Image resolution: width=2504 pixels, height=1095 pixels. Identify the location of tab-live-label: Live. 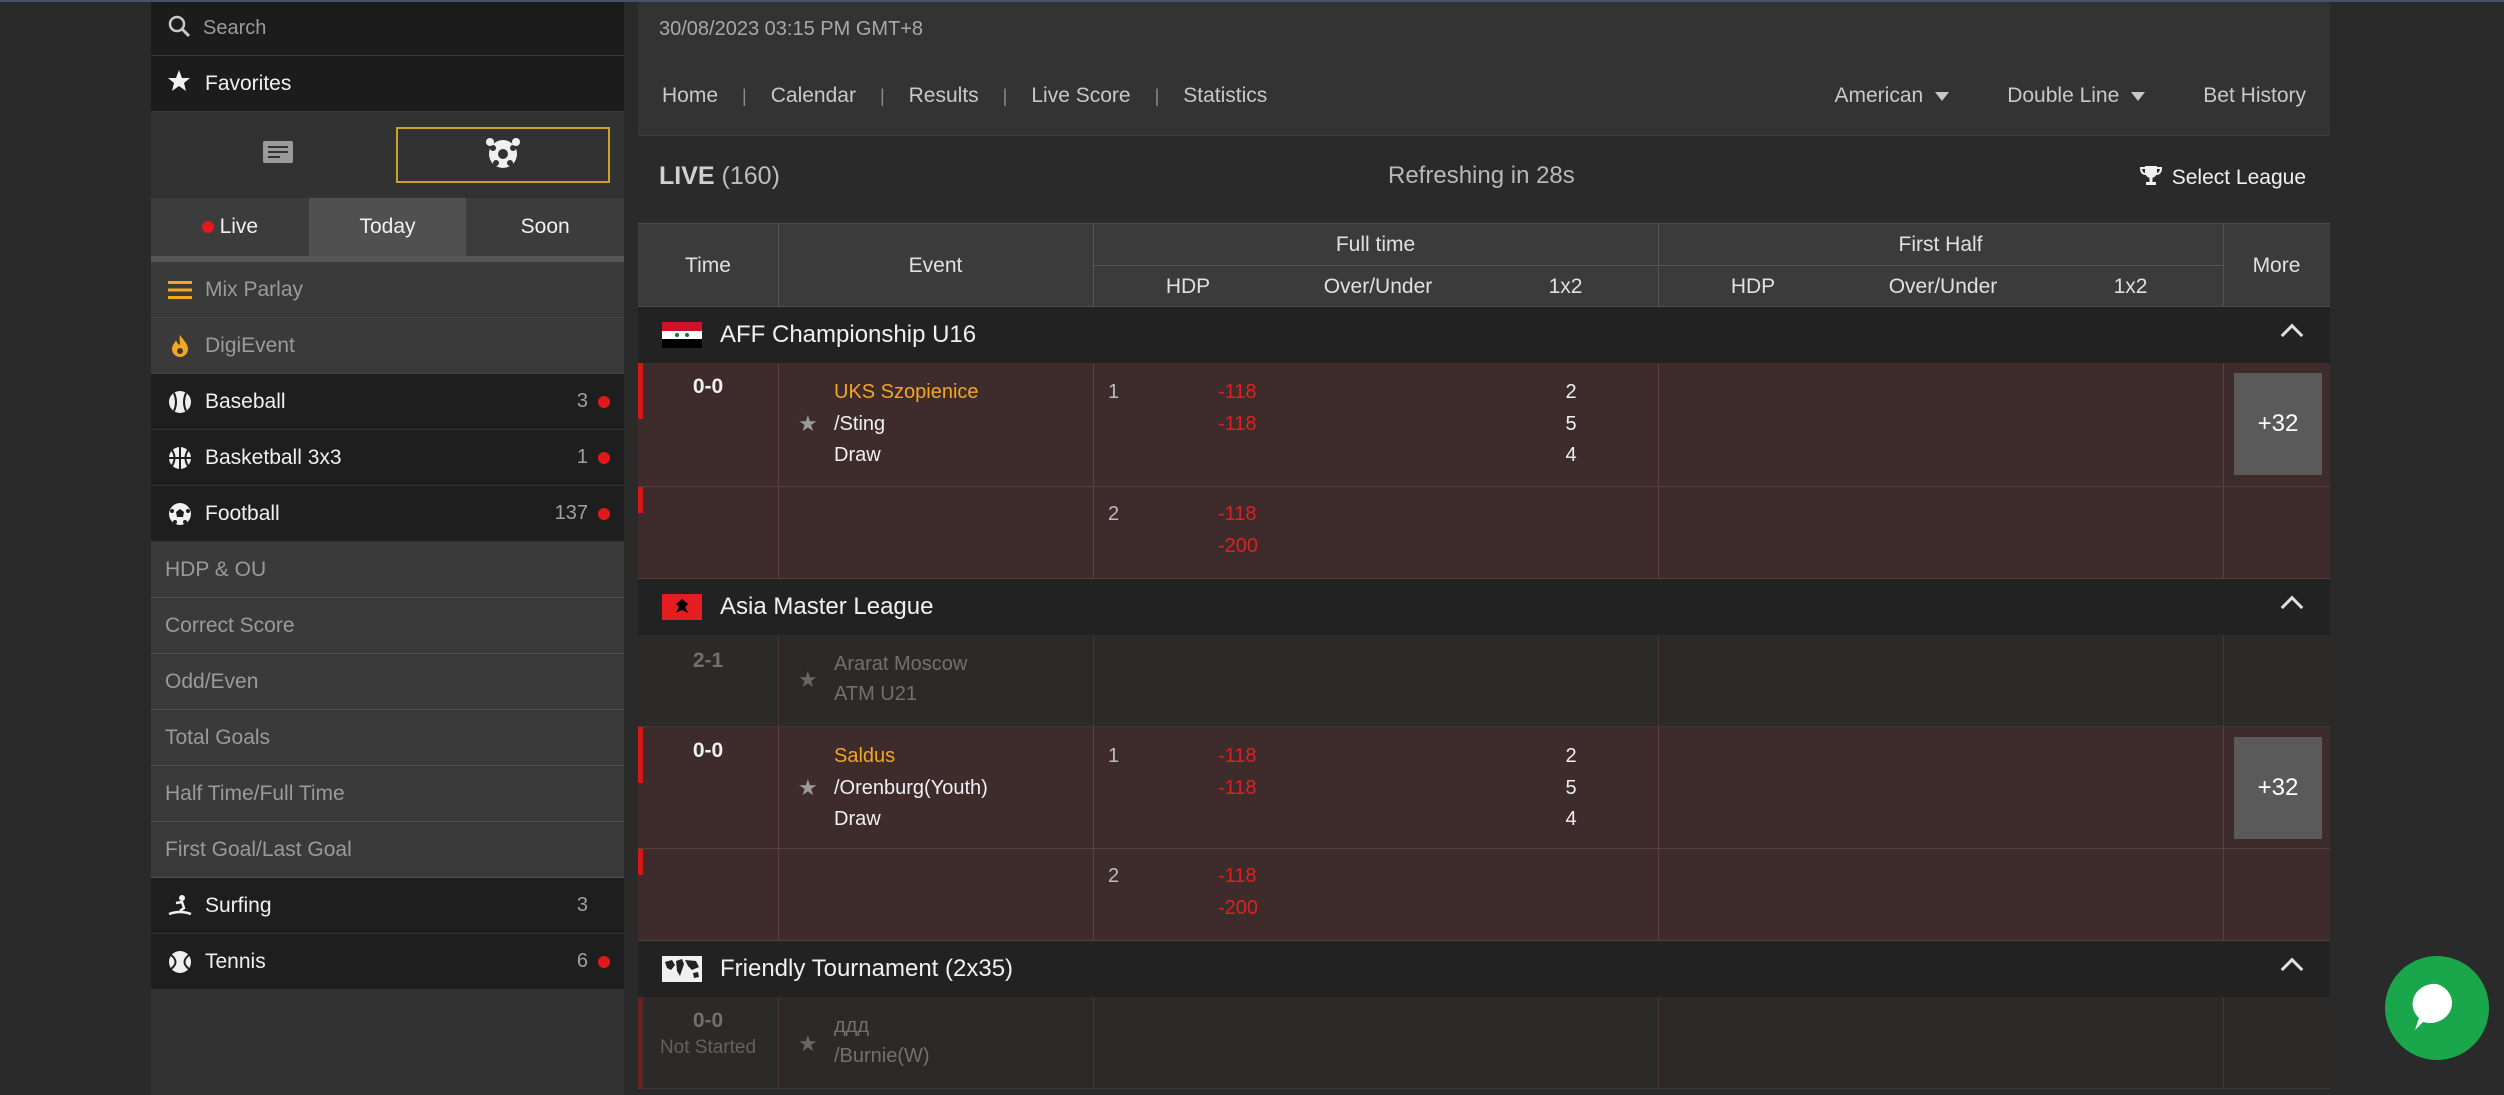
(239, 226).